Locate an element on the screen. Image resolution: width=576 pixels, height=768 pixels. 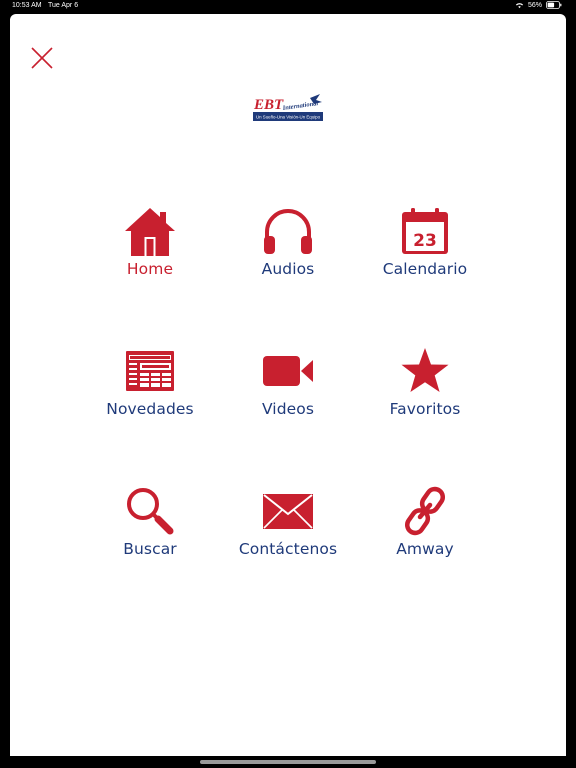
calendar-icon: 23 is located at coordinates (425, 231).